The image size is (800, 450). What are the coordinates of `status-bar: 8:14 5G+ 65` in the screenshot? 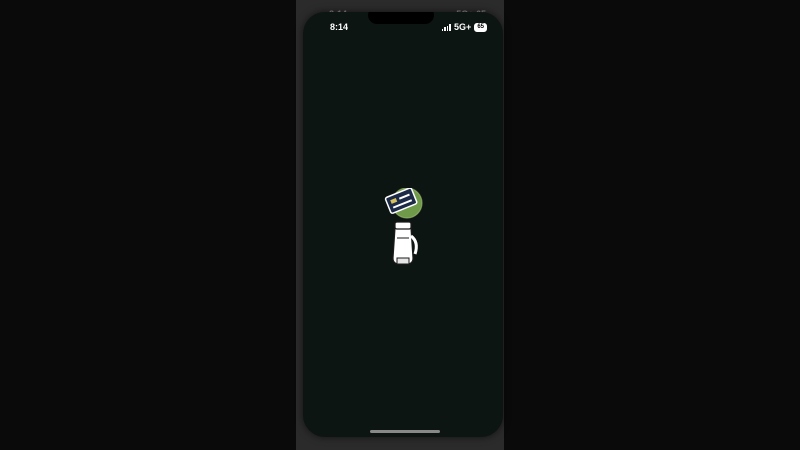 It's located at (403, 27).